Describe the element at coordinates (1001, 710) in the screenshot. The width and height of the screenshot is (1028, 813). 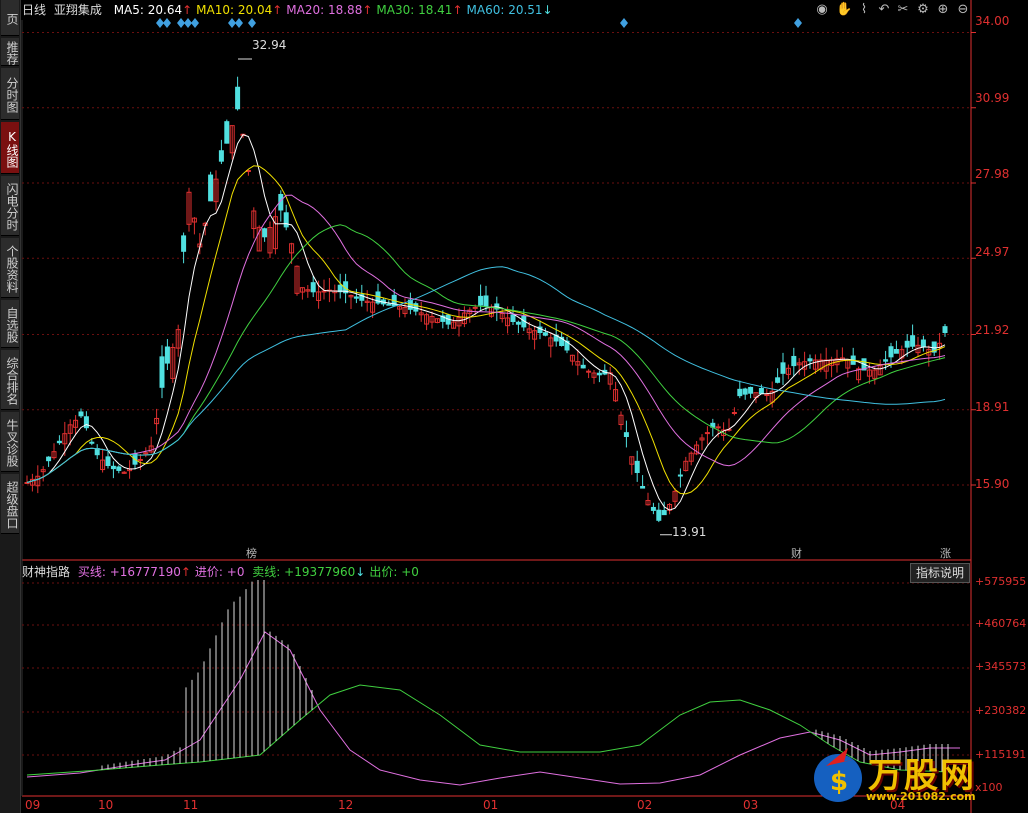
I see `indicator-tick-label: +230382` at that location.